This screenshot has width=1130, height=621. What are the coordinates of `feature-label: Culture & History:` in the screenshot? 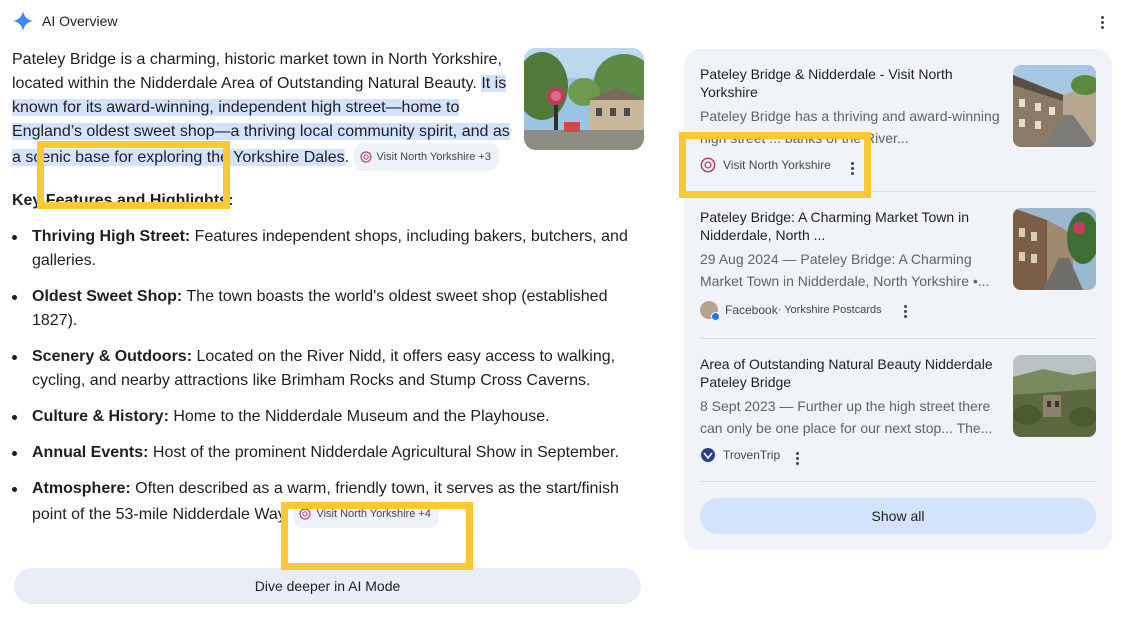 It's located at (100, 416).